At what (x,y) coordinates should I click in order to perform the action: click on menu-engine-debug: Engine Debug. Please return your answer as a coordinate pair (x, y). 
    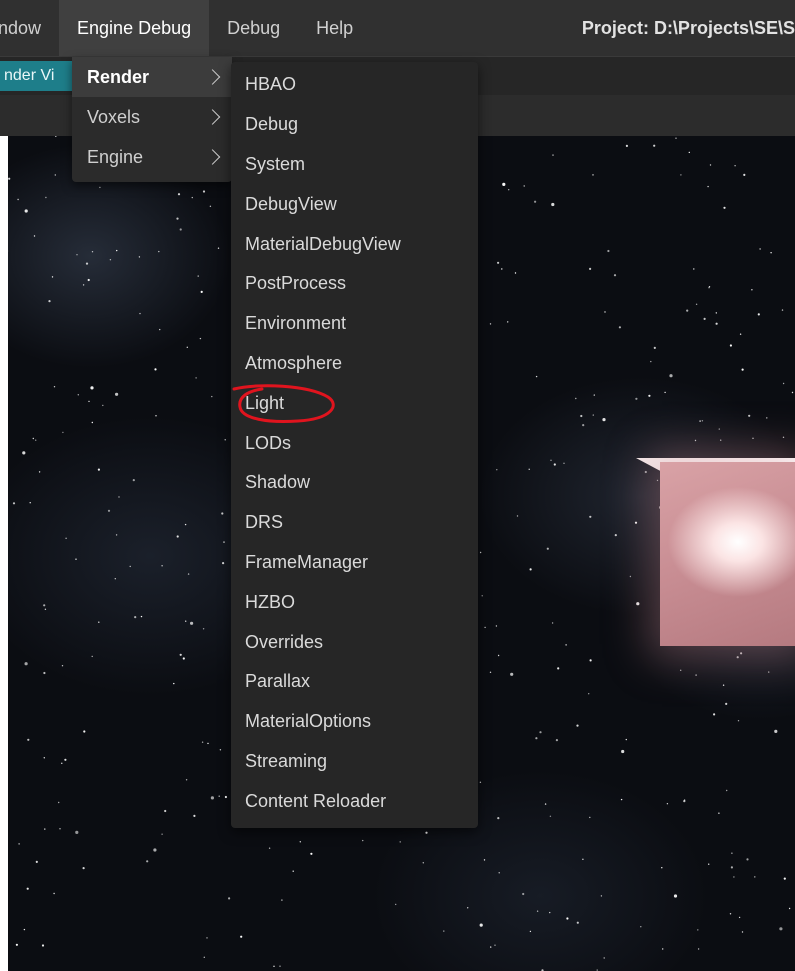
    Looking at the image, I should click on (134, 28).